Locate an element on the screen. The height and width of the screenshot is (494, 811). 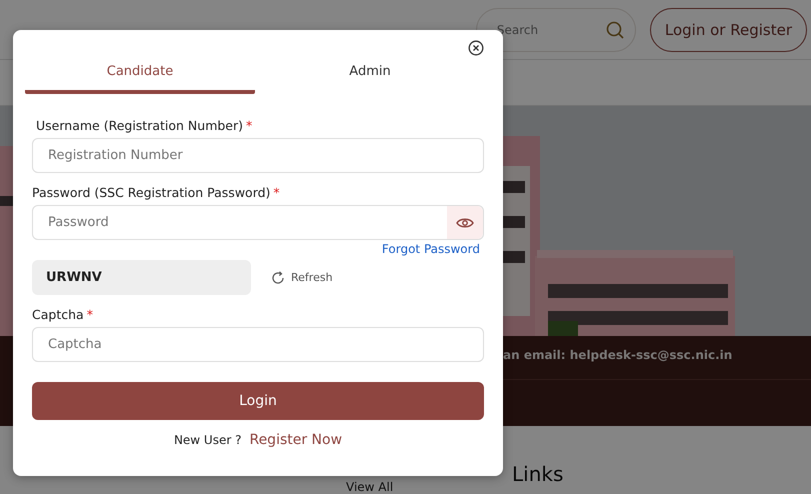
login-button: Login is located at coordinates (258, 401).